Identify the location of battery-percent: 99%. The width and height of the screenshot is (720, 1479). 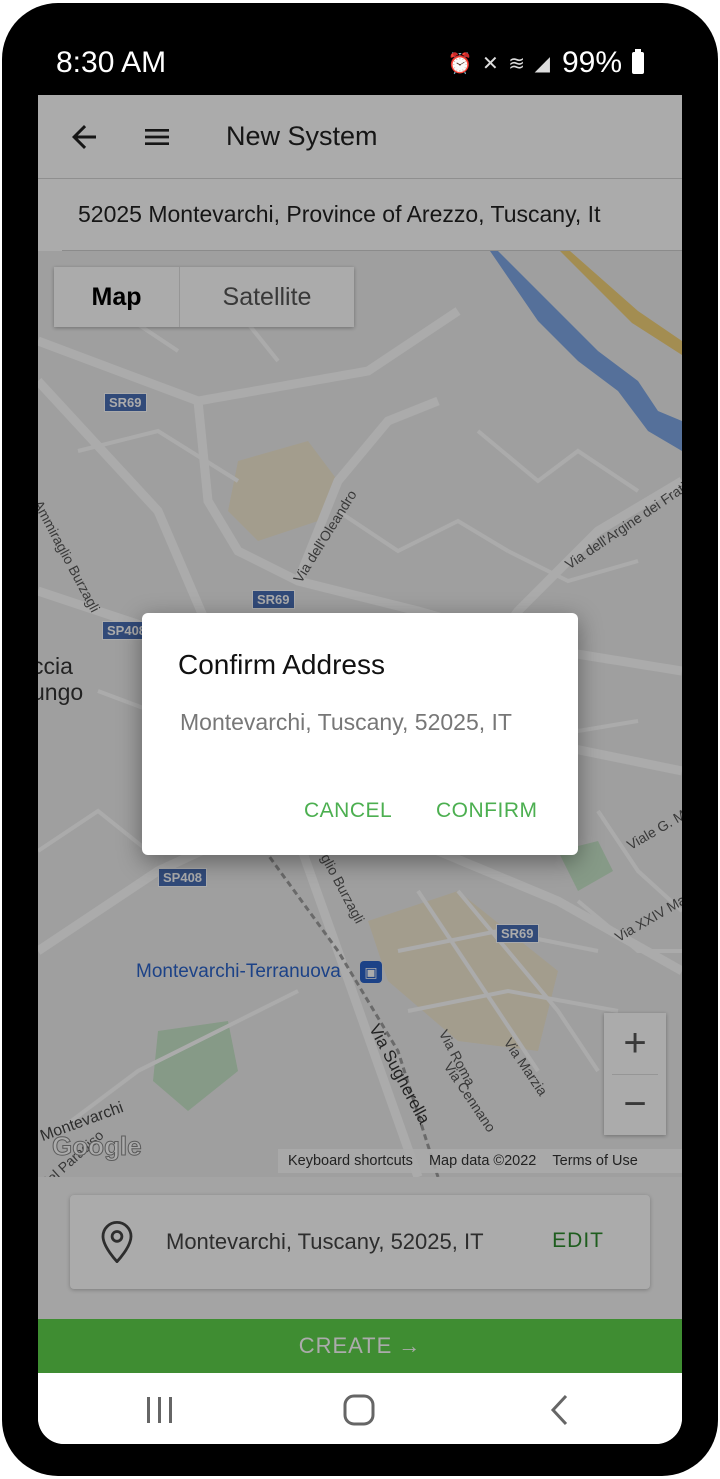
(591, 62).